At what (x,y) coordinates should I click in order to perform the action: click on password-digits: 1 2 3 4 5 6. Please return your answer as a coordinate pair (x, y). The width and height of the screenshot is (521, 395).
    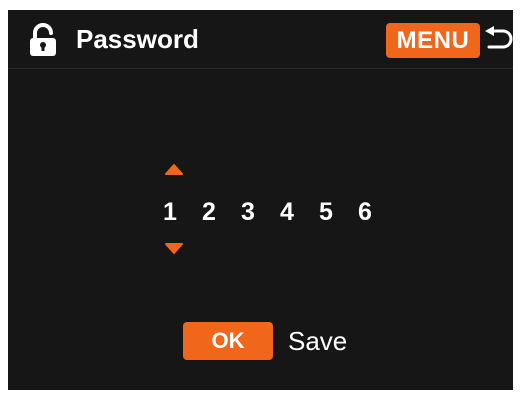
    Looking at the image, I should click on (280, 212).